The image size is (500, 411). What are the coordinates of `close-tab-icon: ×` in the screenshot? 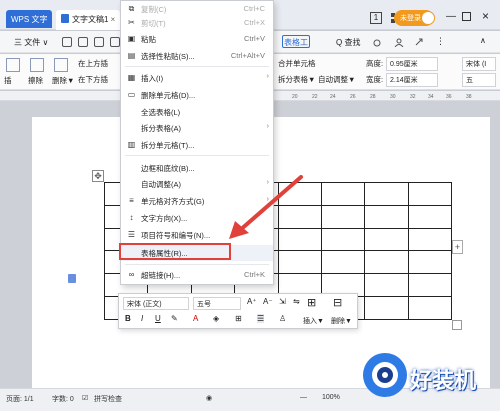 It's located at (112, 19).